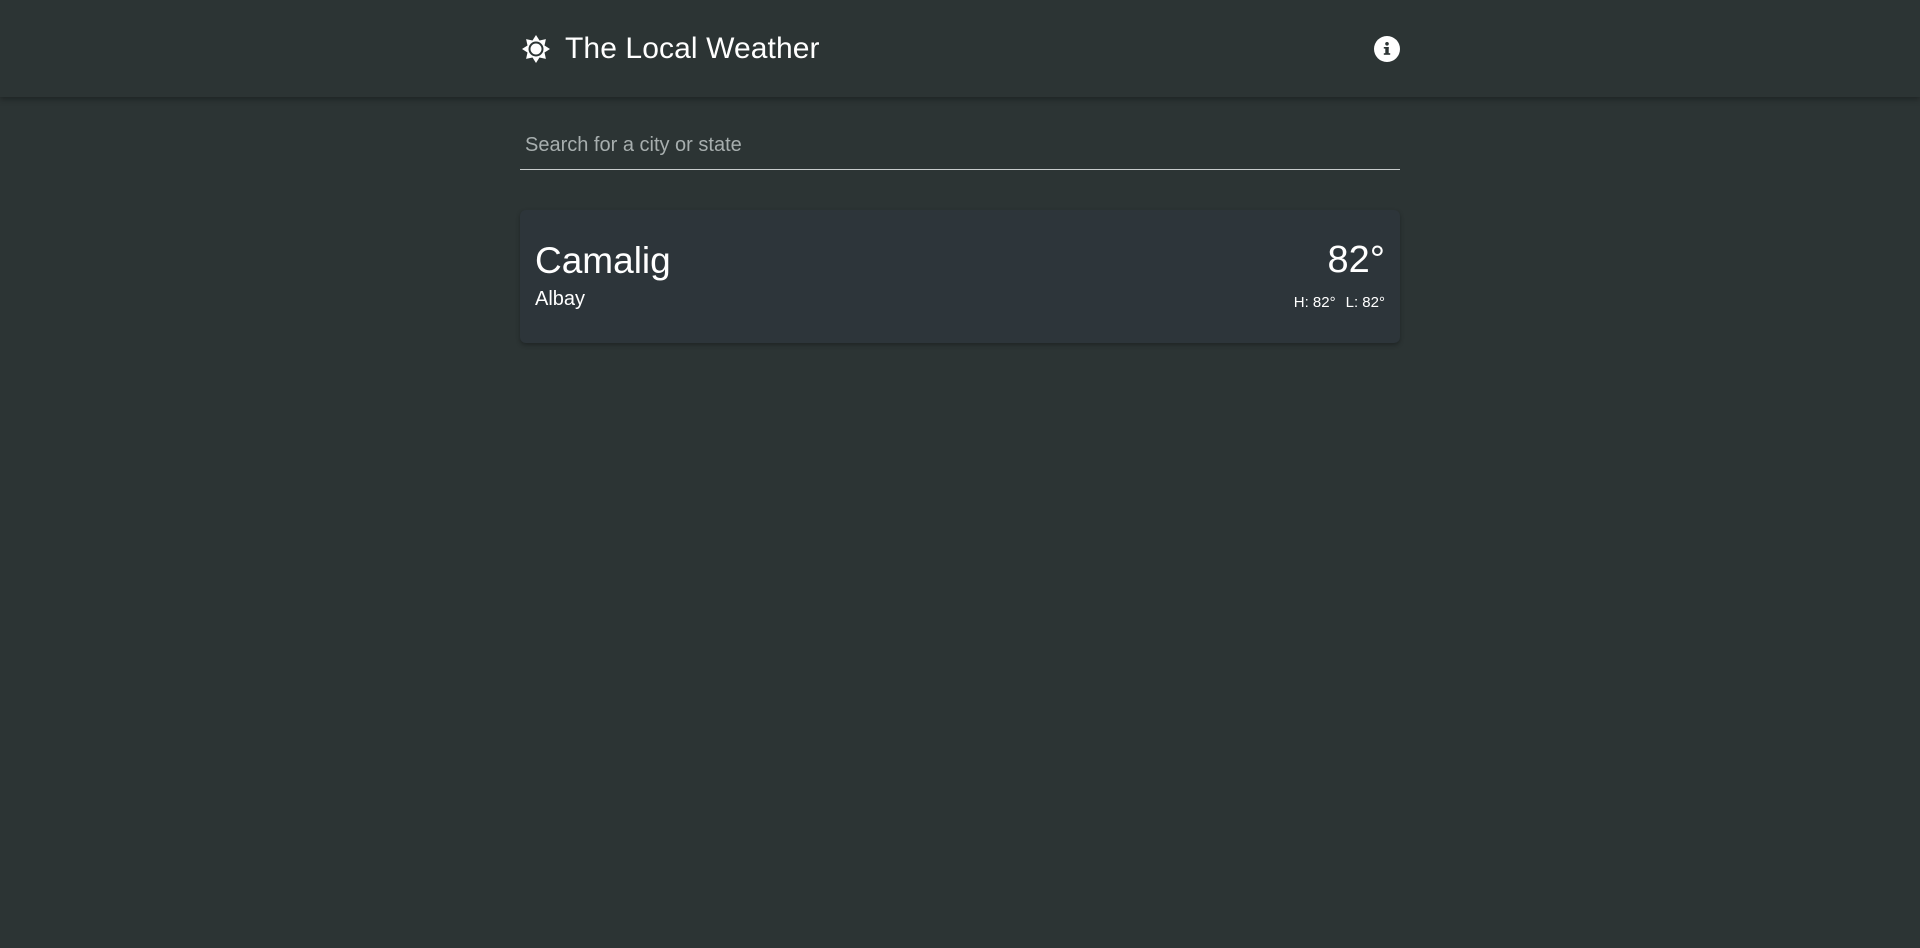 Image resolution: width=1920 pixels, height=948 pixels. I want to click on low-temperature: L: 82°, so click(1365, 302).